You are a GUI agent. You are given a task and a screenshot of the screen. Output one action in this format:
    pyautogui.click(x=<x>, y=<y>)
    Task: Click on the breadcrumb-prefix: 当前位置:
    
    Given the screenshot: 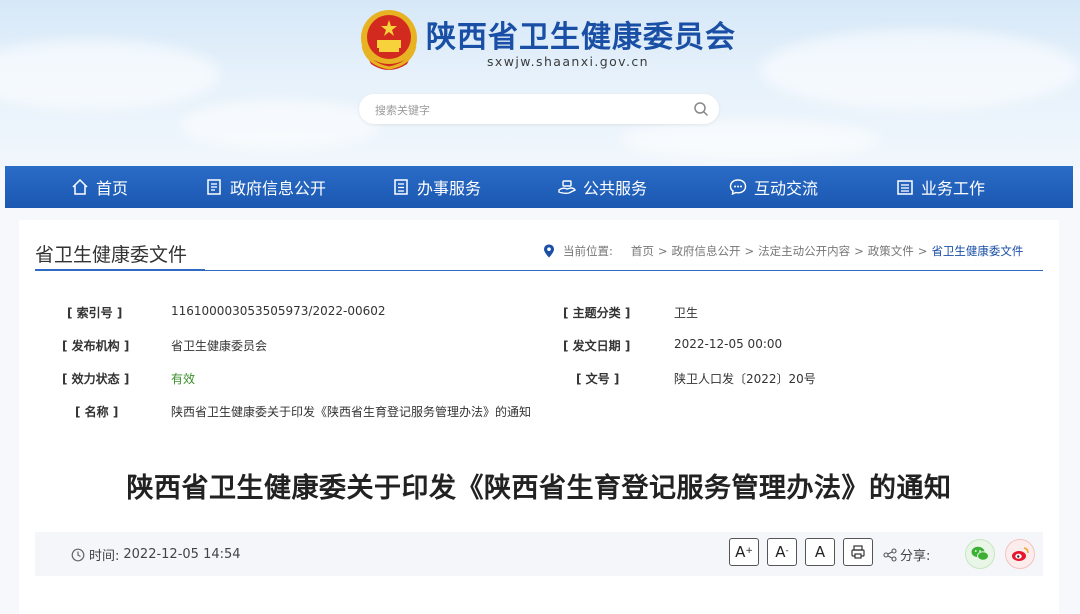 What is the action you would take?
    pyautogui.click(x=588, y=251)
    